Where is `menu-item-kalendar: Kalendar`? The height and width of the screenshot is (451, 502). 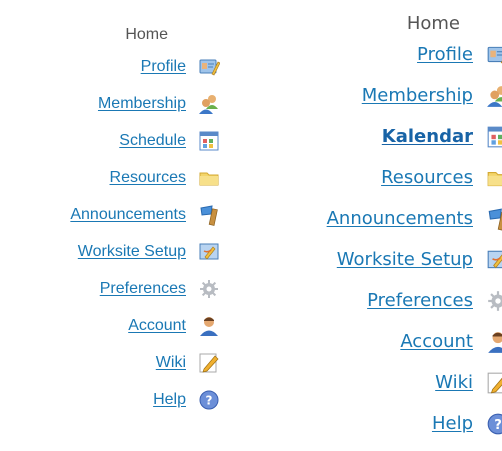
menu-item-kalendar: Kalendar is located at coordinates (442, 136).